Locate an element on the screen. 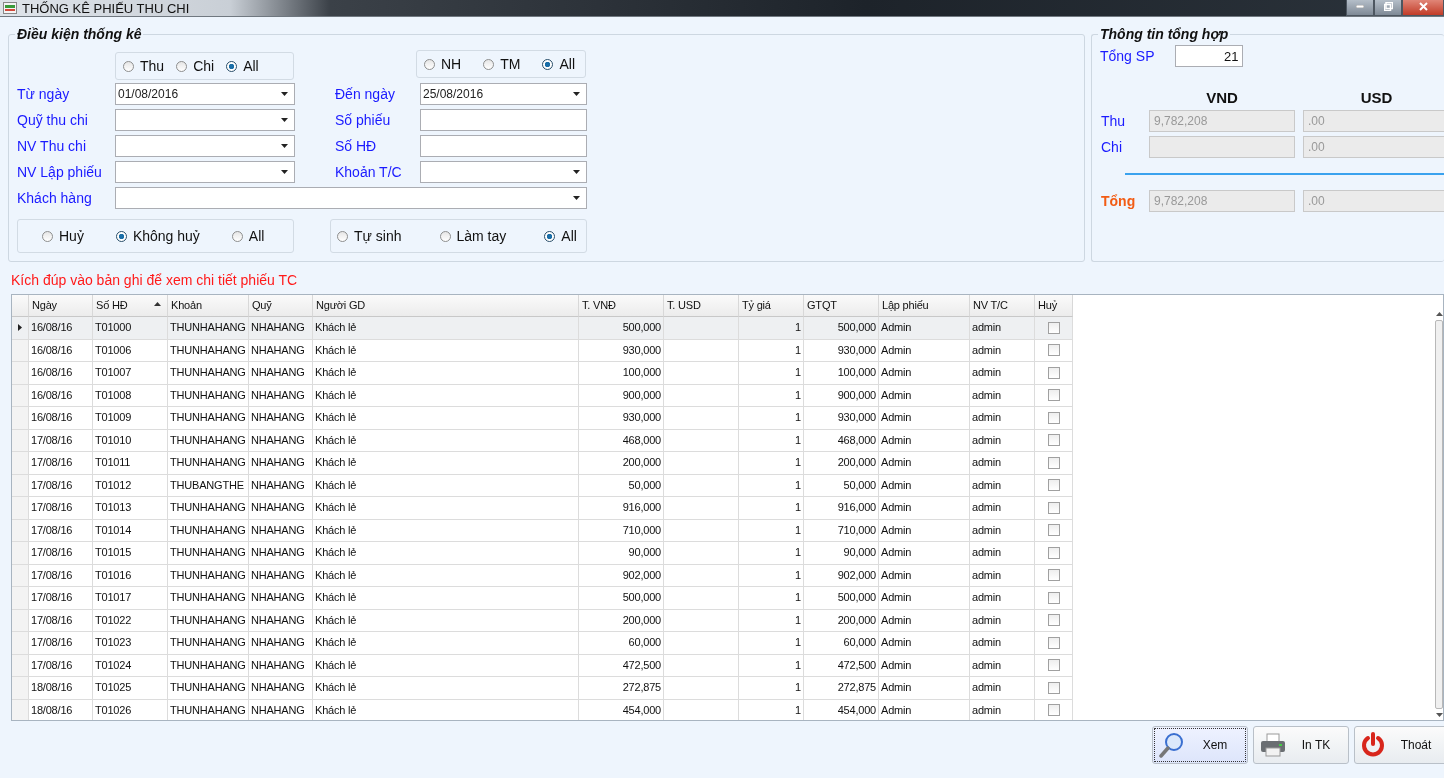 This screenshot has width=1444, height=778. column-header: Huỷ is located at coordinates (1054, 306).